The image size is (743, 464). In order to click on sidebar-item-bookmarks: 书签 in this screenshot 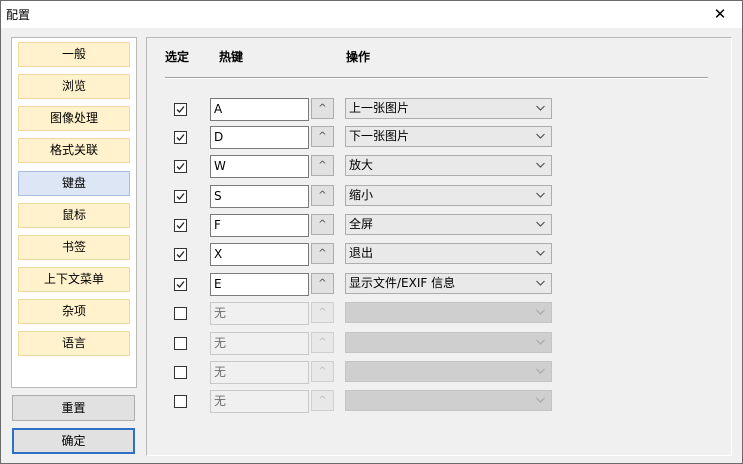, I will do `click(74, 247)`.